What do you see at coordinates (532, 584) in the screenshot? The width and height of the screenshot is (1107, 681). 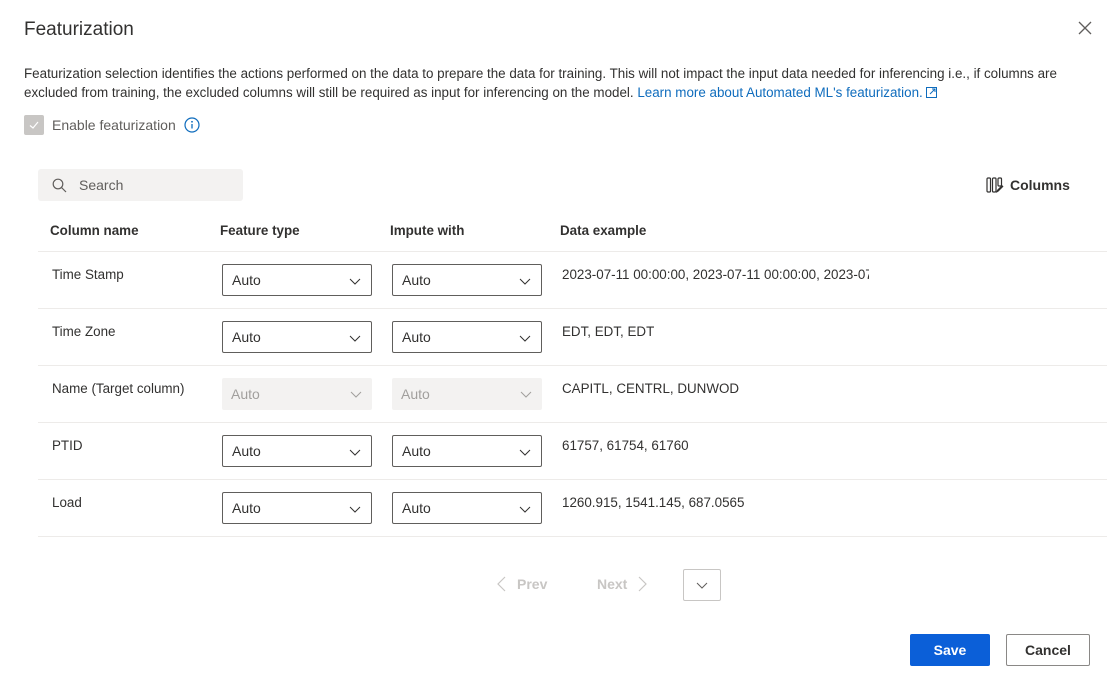 I see `prev-label: Prev` at bounding box center [532, 584].